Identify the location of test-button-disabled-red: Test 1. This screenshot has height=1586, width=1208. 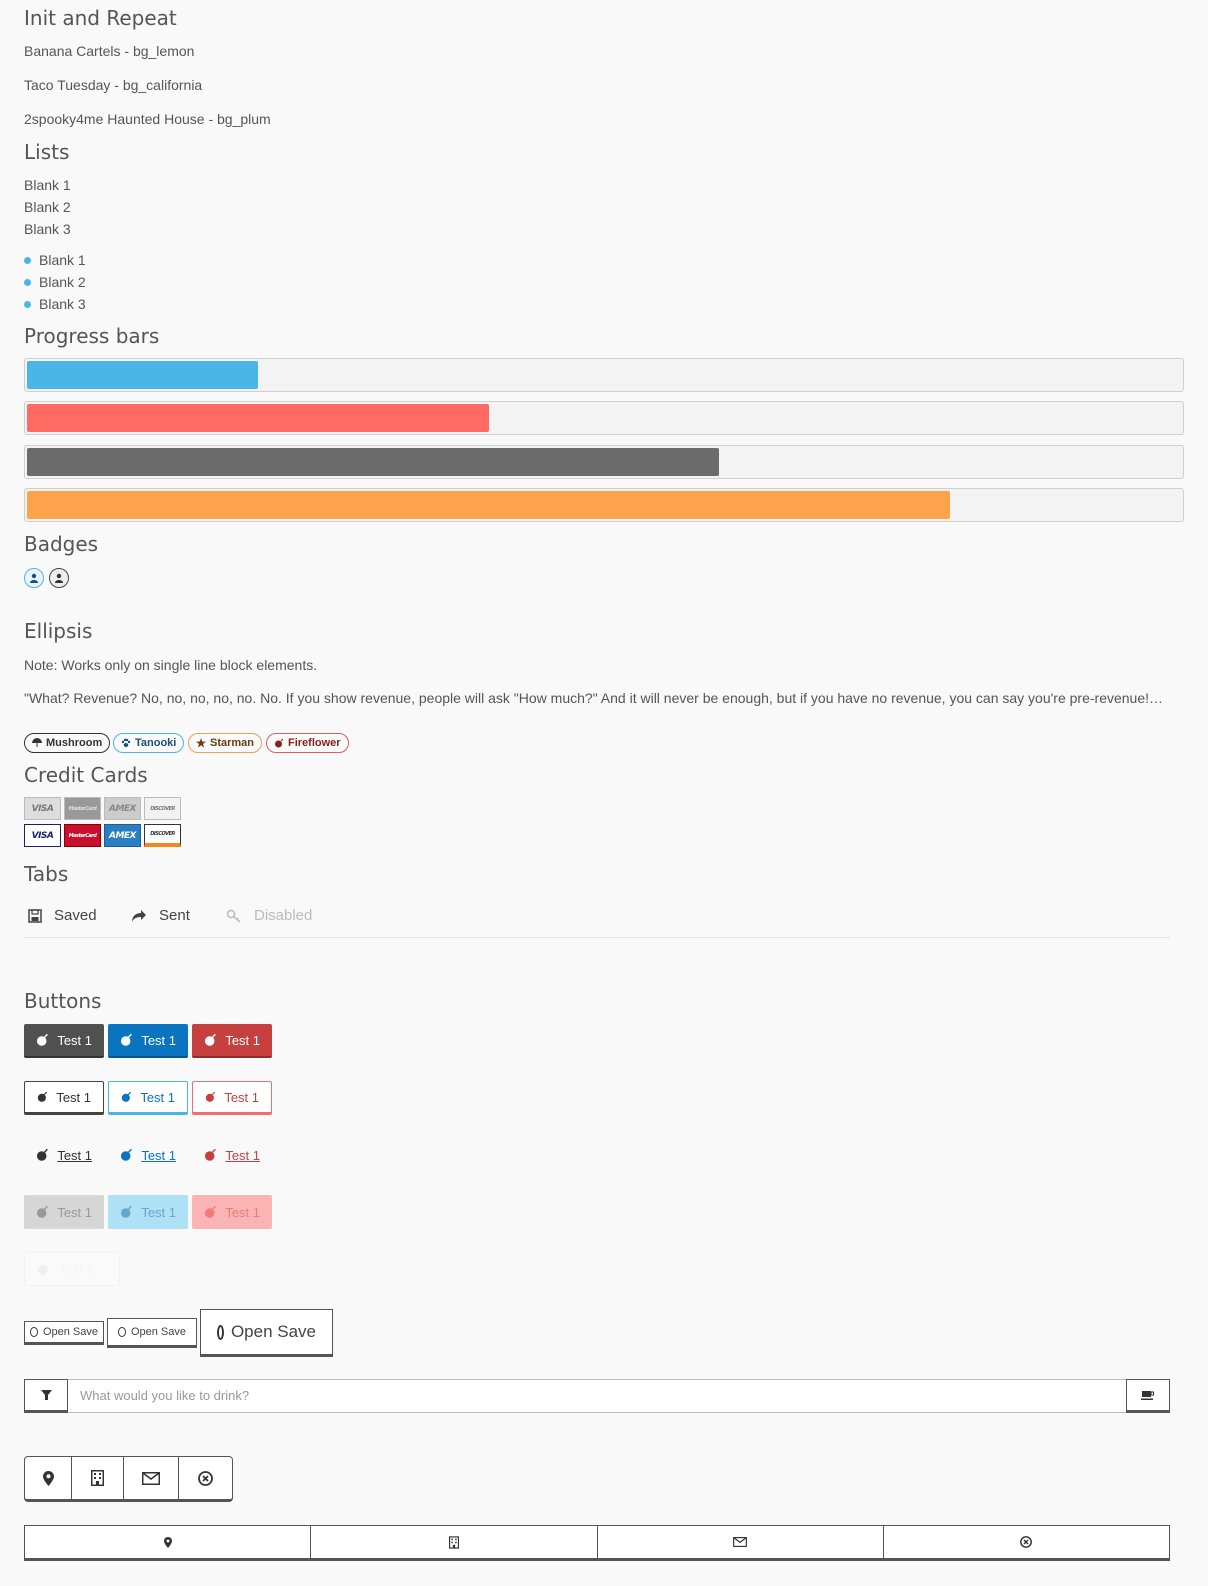
(232, 1212).